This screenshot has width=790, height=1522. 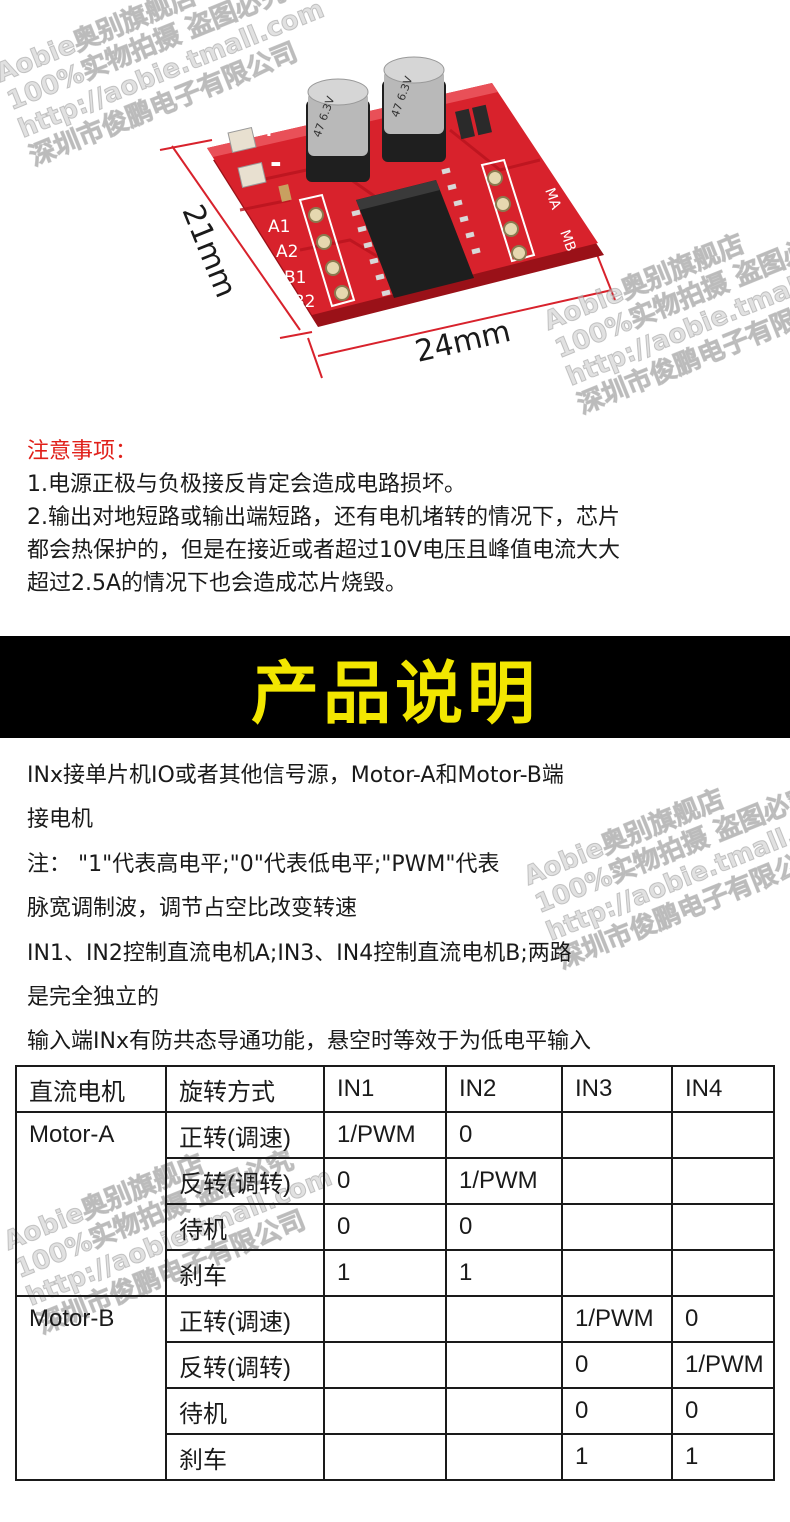 What do you see at coordinates (504, 1089) in the screenshot?
I see `table-header-cell: IN2` at bounding box center [504, 1089].